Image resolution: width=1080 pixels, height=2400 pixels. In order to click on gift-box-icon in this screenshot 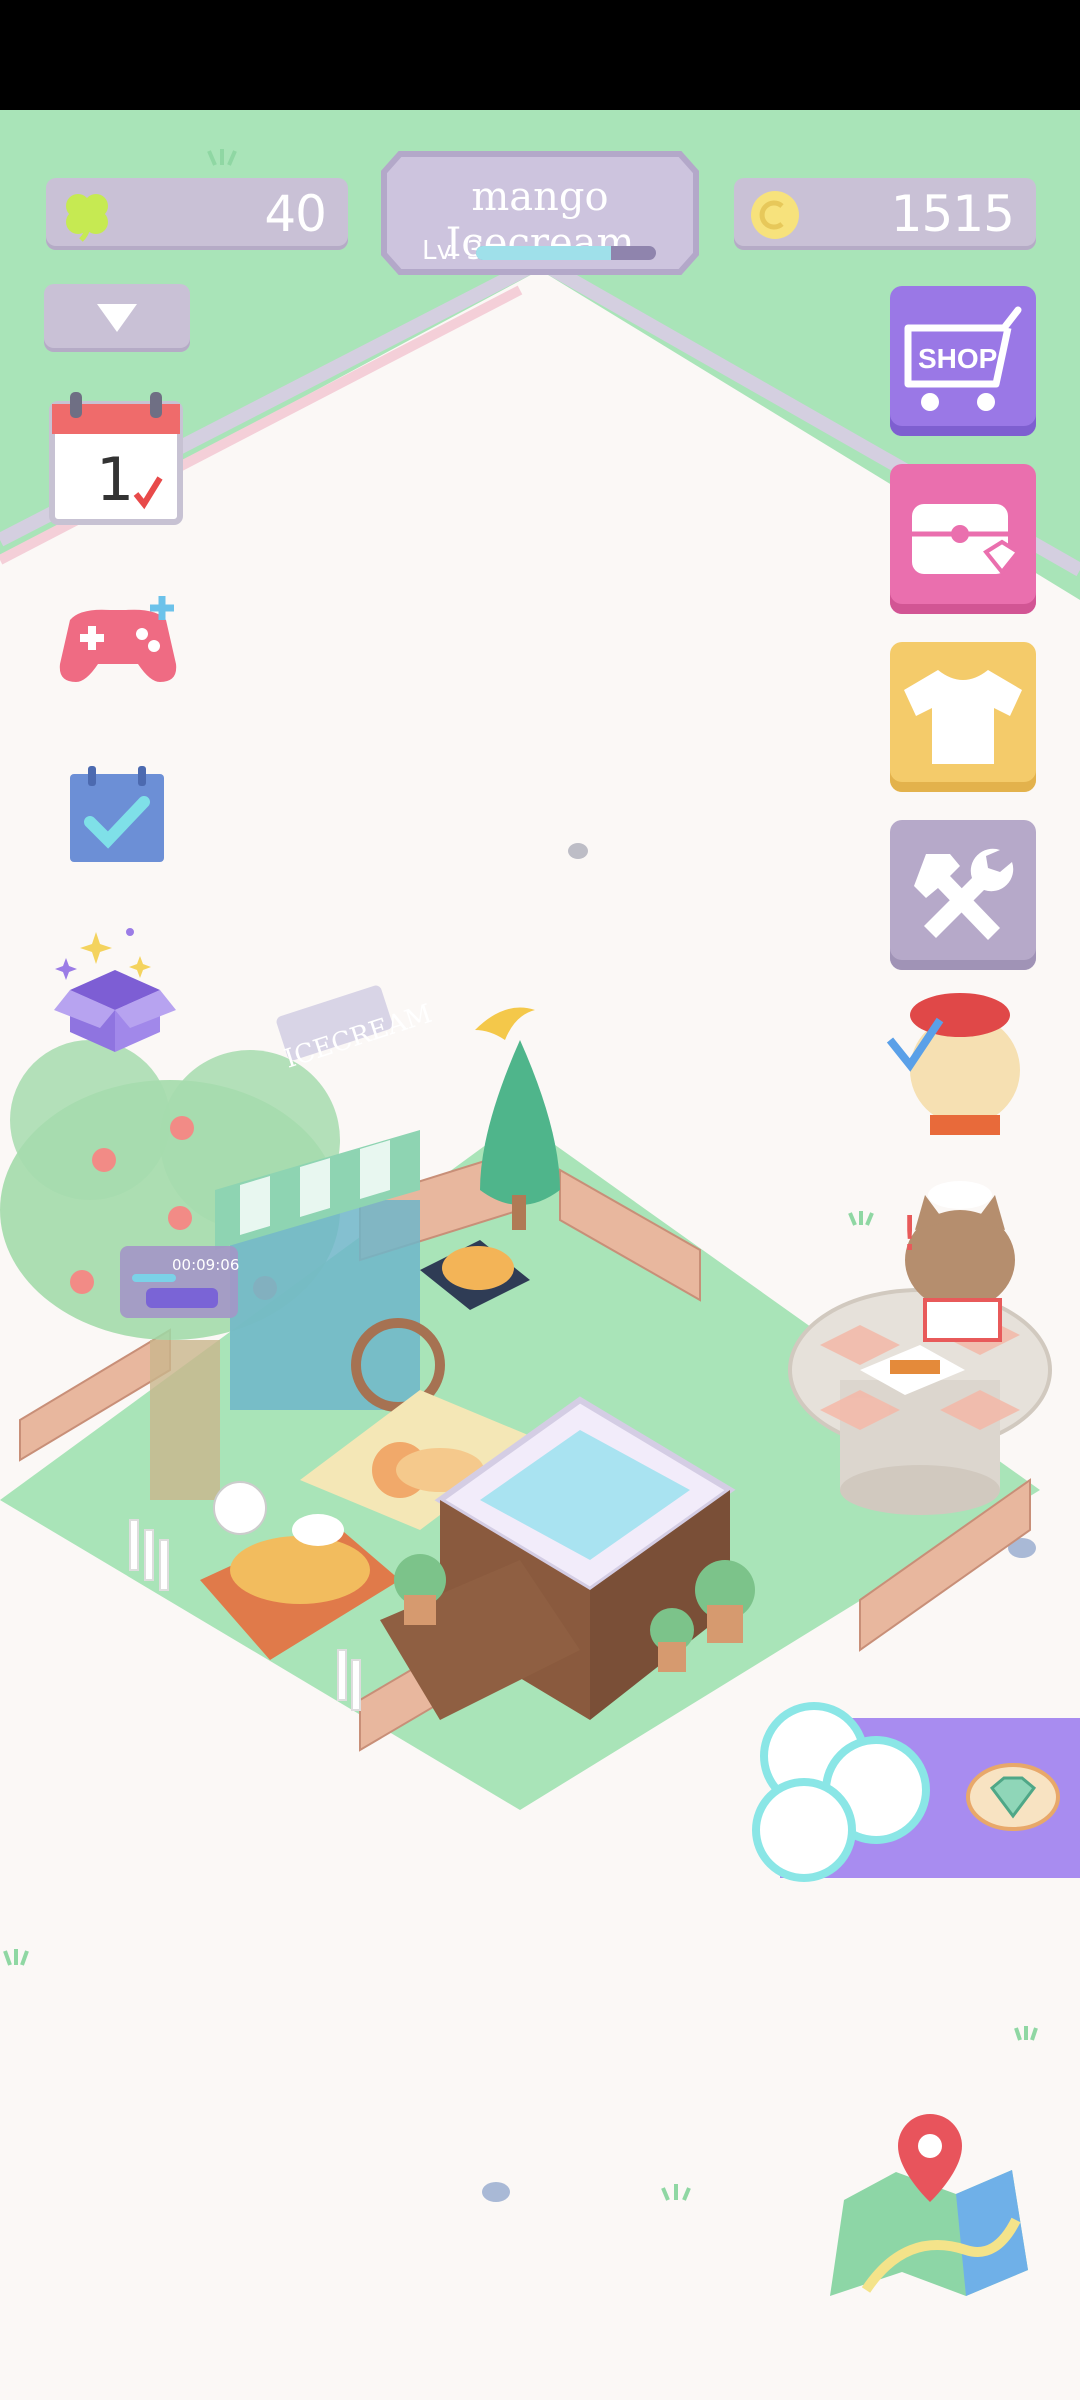, I will do `click(115, 990)`.